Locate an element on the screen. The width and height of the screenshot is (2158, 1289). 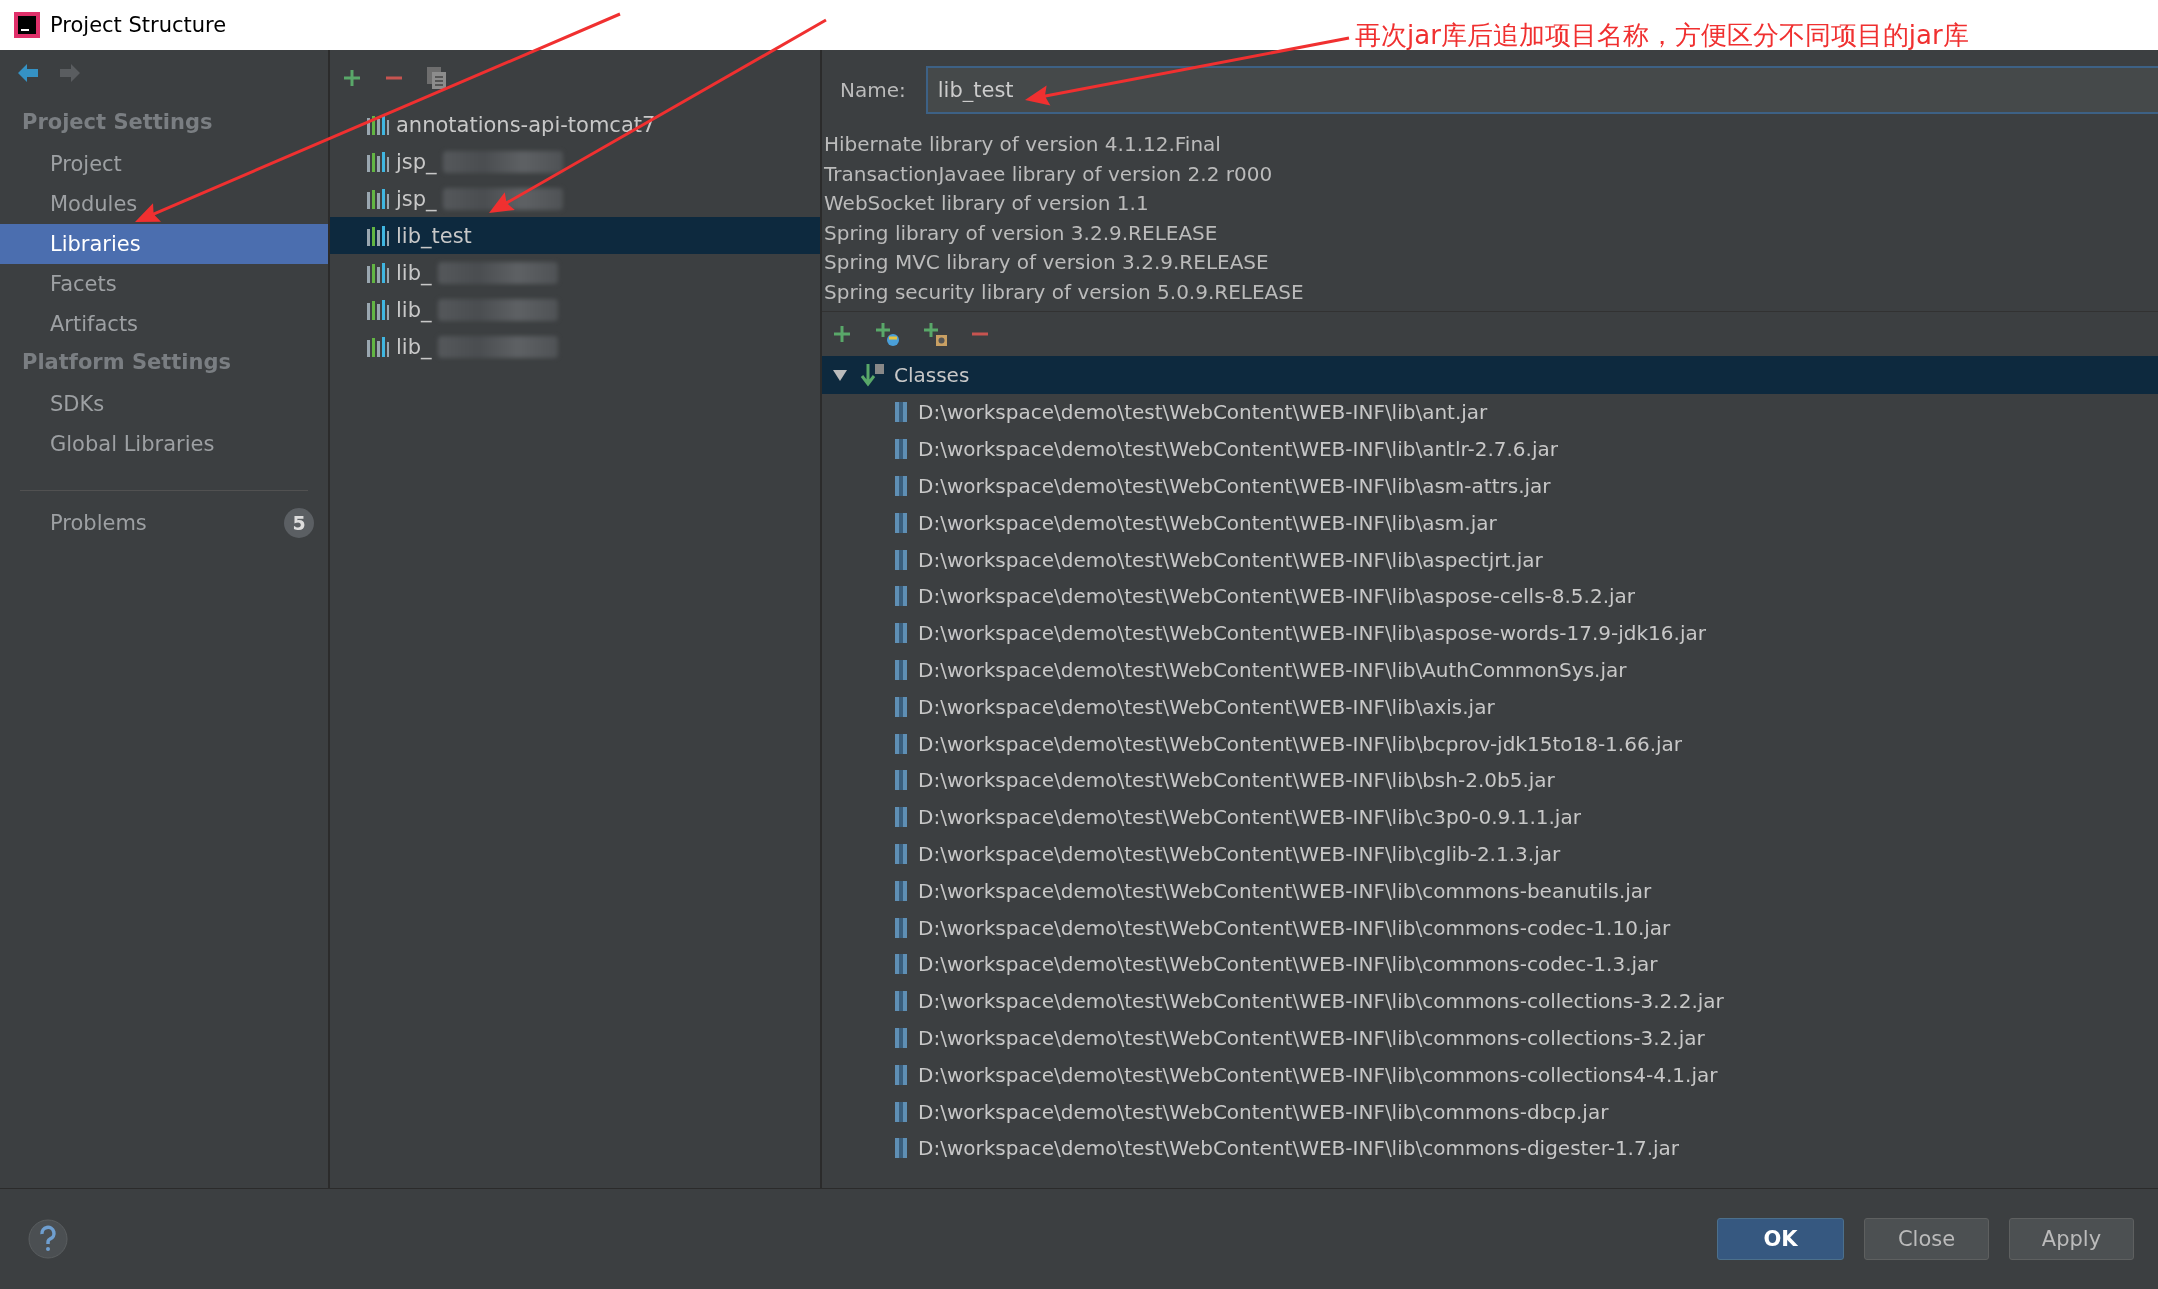
sidebar-item: SDKs is located at coordinates (164, 404).